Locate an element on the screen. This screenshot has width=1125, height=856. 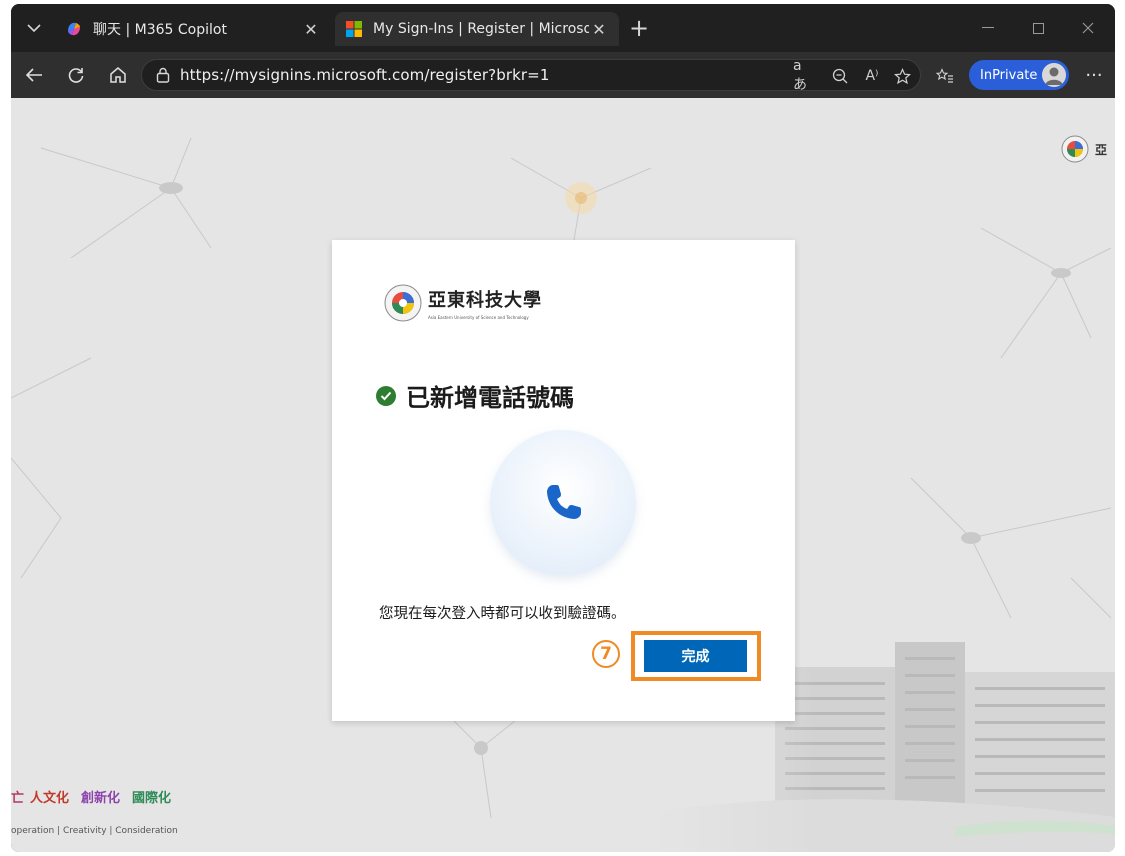
maximize-icon is located at coordinates (1038, 28).